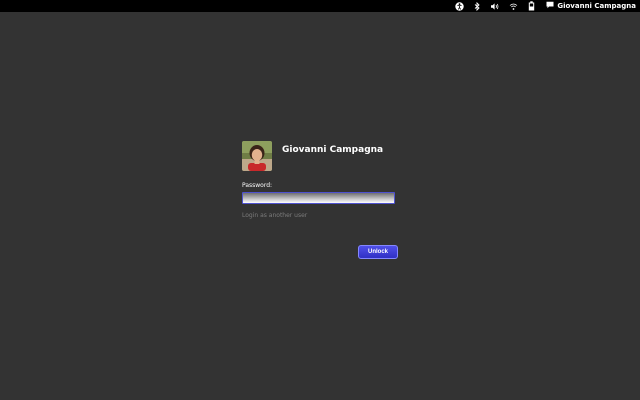  What do you see at coordinates (550, 6) in the screenshot?
I see `chat-icon` at bounding box center [550, 6].